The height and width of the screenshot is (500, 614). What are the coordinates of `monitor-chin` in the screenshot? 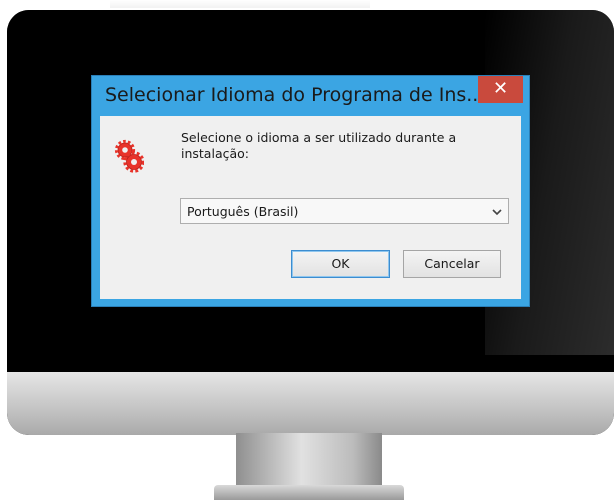 It's located at (310, 403).